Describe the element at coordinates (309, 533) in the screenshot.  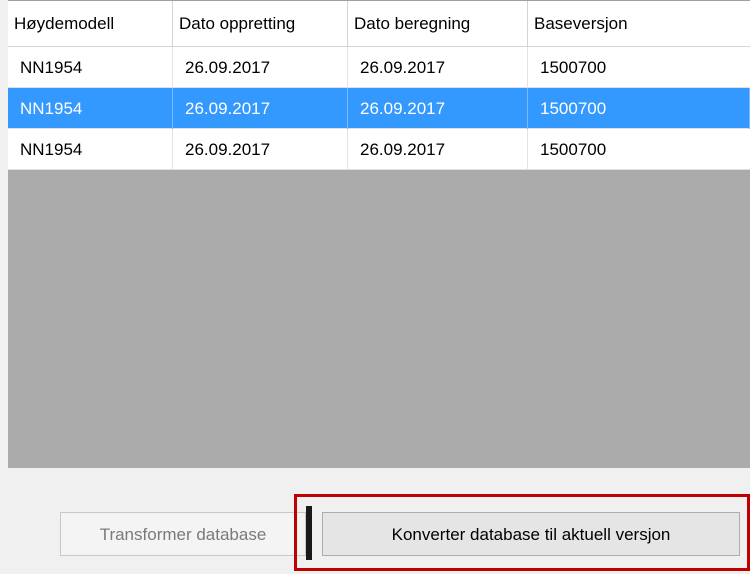
I see `button-separator` at that location.